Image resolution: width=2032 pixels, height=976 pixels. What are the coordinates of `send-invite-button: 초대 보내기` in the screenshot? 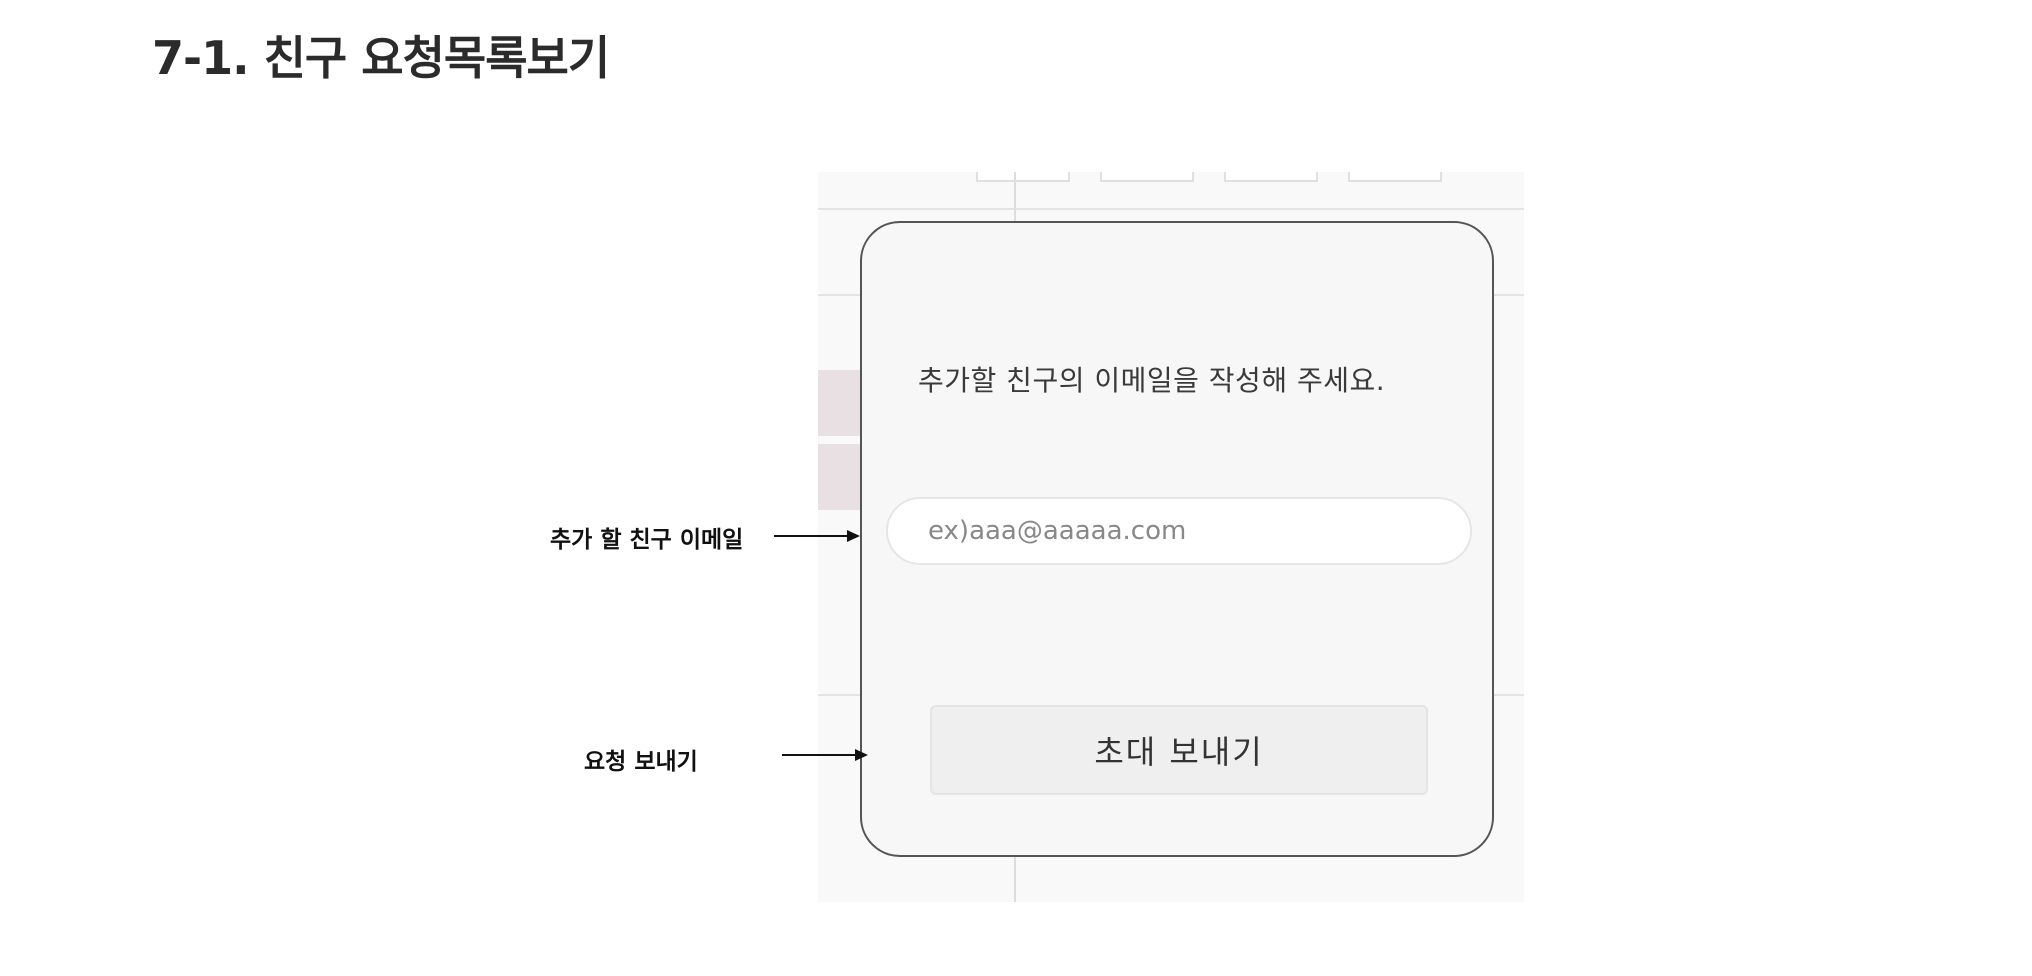 It's located at (1179, 750).